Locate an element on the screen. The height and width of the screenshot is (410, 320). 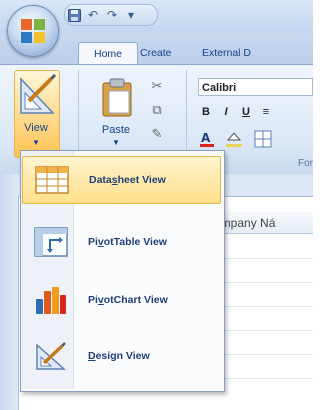
redo-icon: ↷ is located at coordinates (112, 15).